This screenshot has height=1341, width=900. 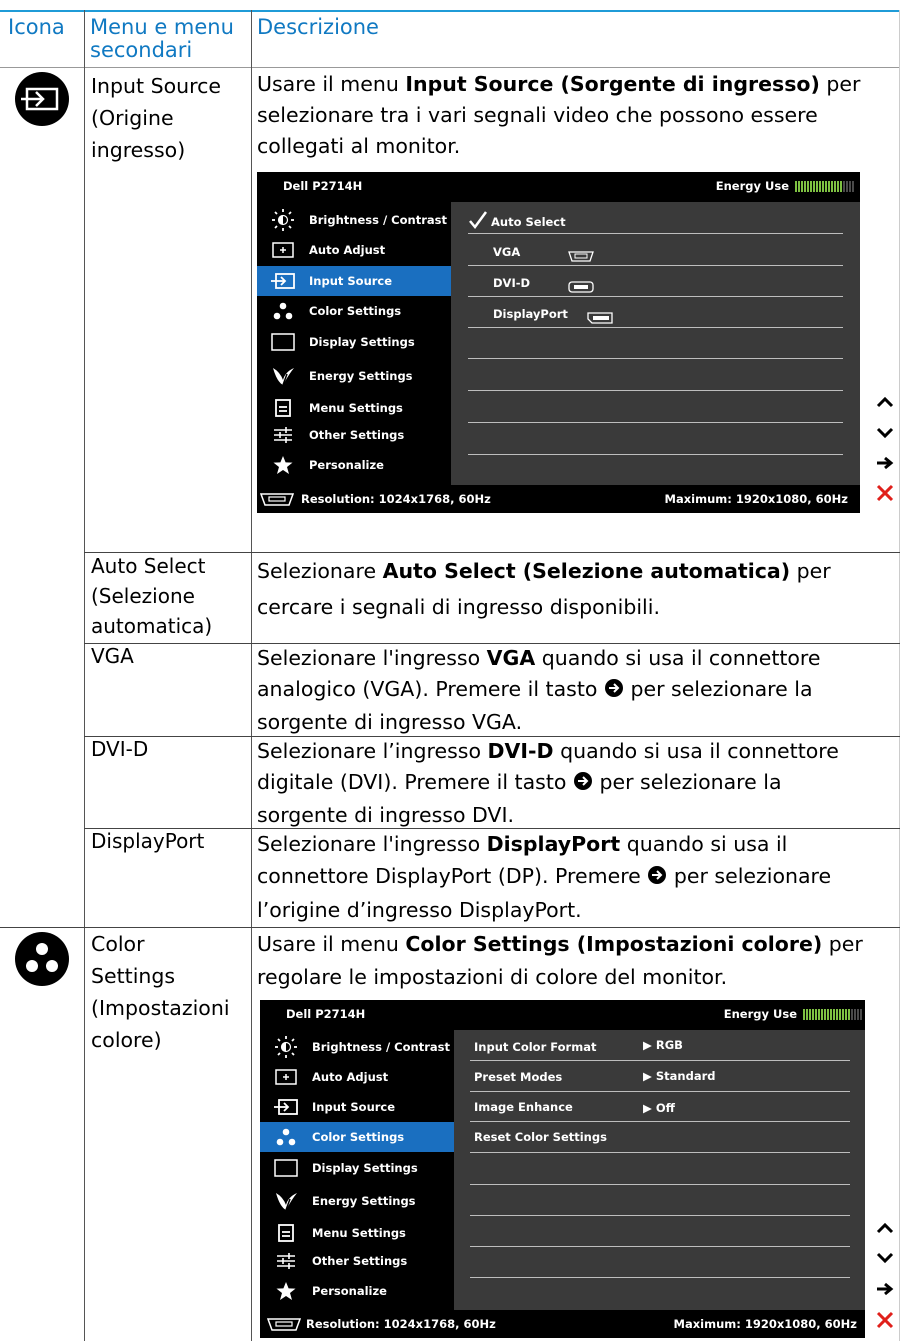 I want to click on option-reset-color-settings: Reset Color Settings, so click(x=540, y=1137).